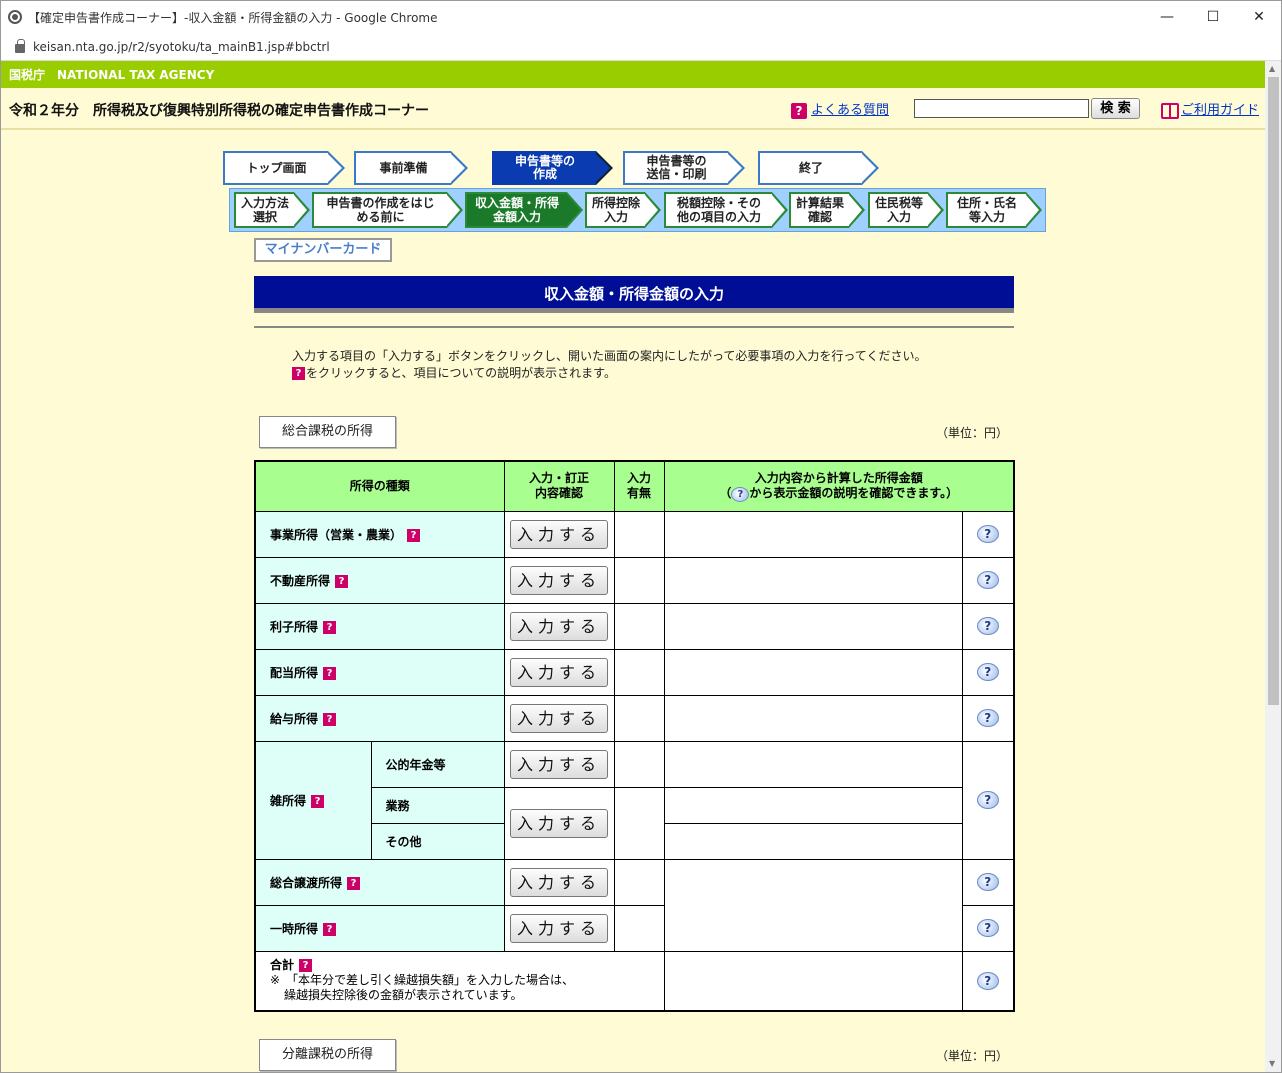 The width and height of the screenshot is (1282, 1073). I want to click on substep-l2: 入力, so click(898, 217).